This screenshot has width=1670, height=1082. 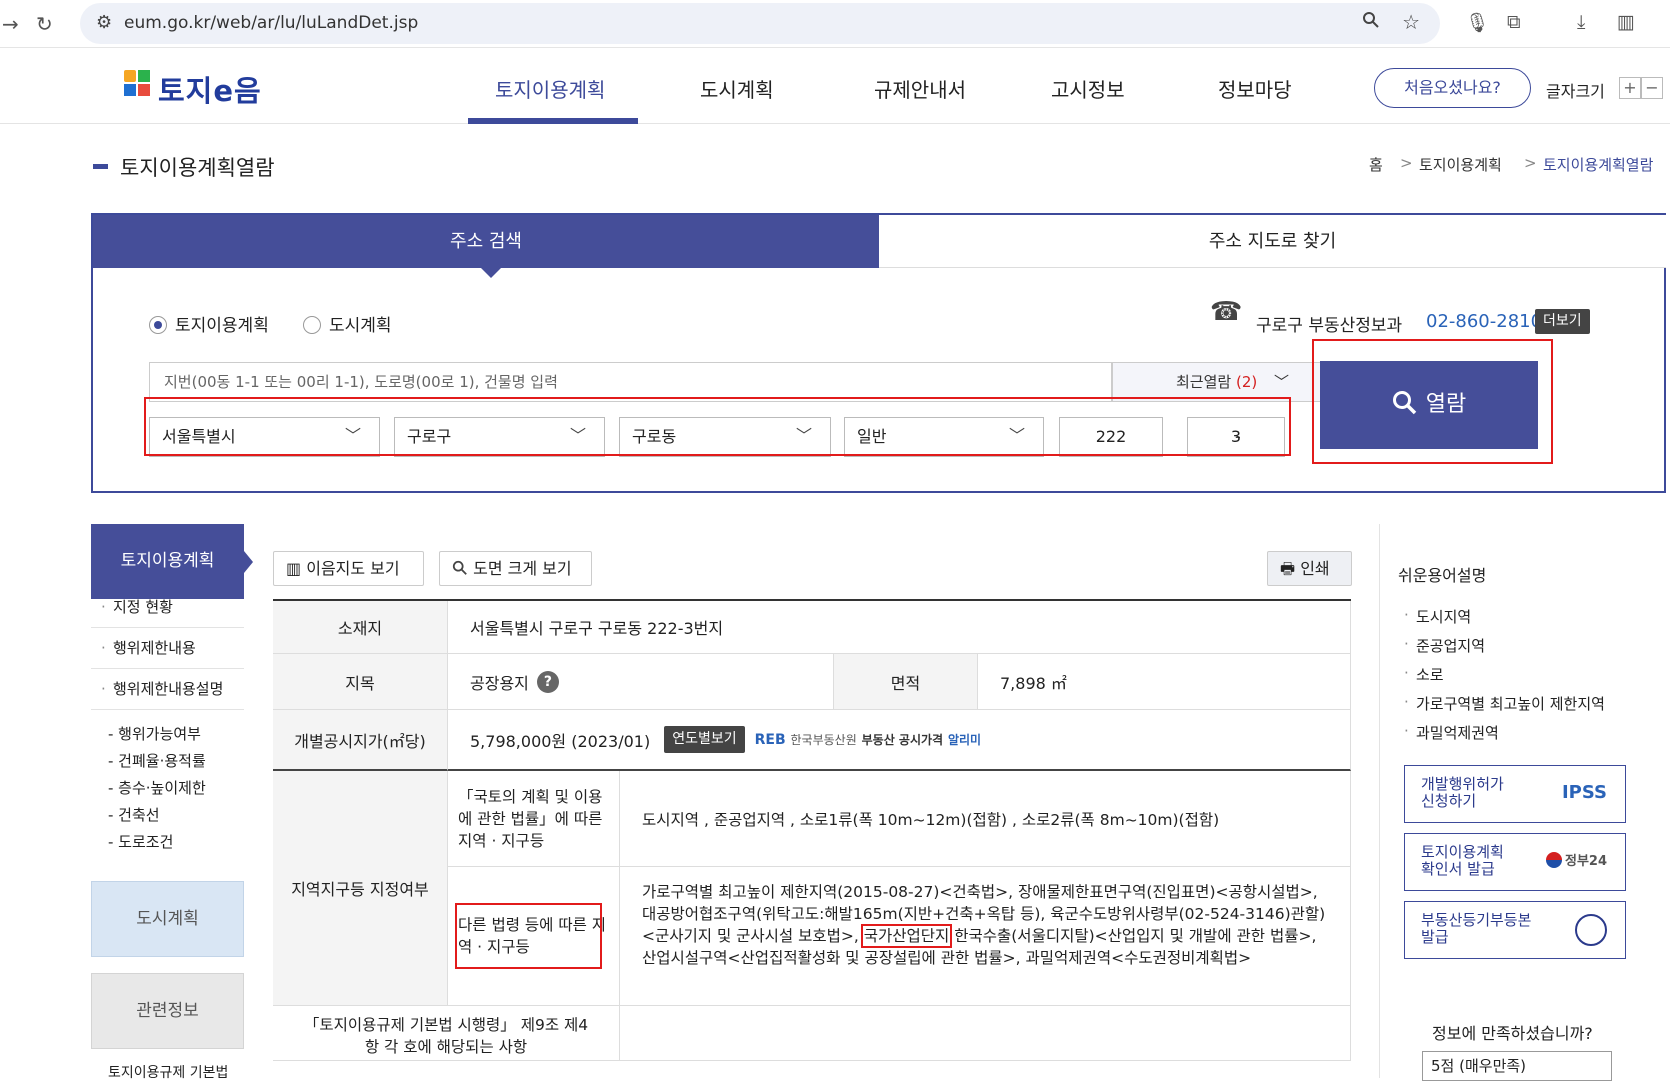 What do you see at coordinates (222, 326) in the screenshot?
I see `radio-land-label: 토지이용계획` at bounding box center [222, 326].